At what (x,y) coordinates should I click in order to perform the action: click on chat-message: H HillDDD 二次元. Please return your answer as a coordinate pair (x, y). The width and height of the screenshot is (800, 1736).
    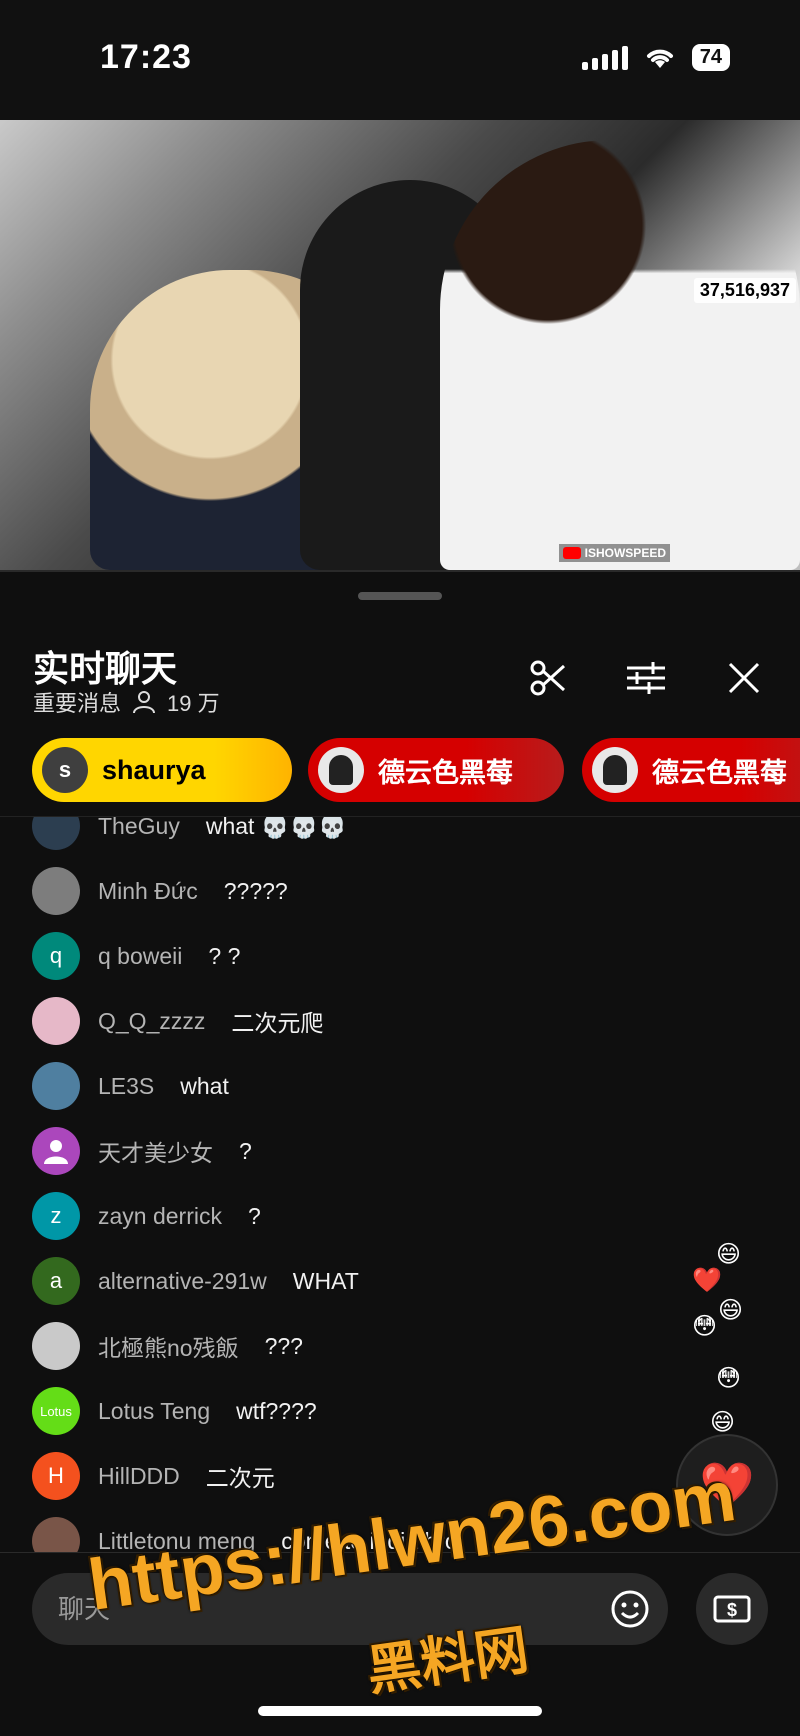
    Looking at the image, I should click on (153, 1476).